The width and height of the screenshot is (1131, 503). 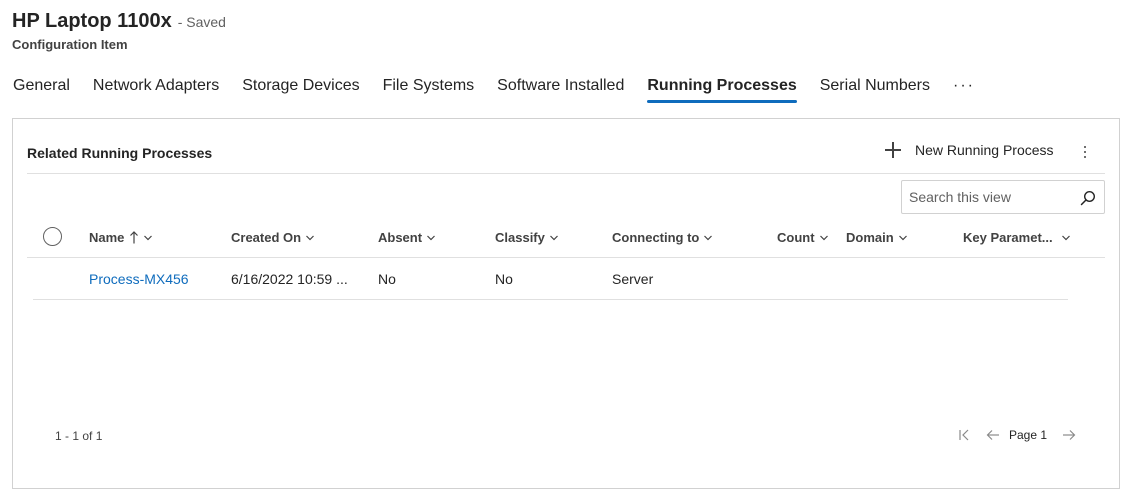 I want to click on column-header-count-label: Count, so click(x=796, y=237).